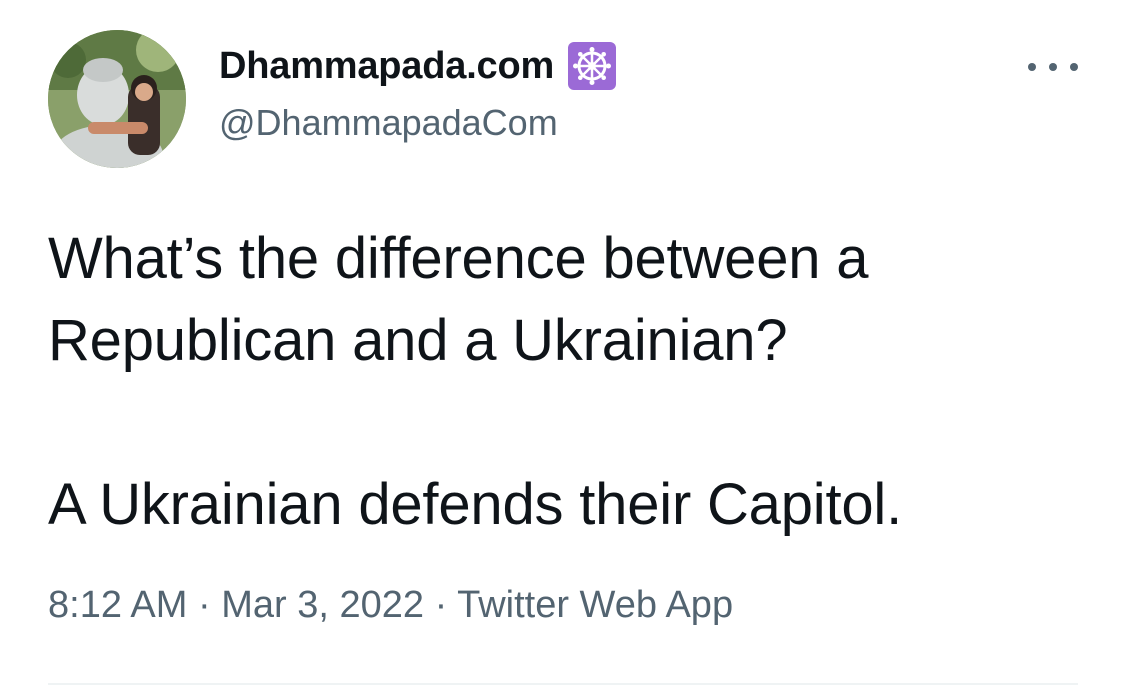  I want to click on avatar-image, so click(117, 99).